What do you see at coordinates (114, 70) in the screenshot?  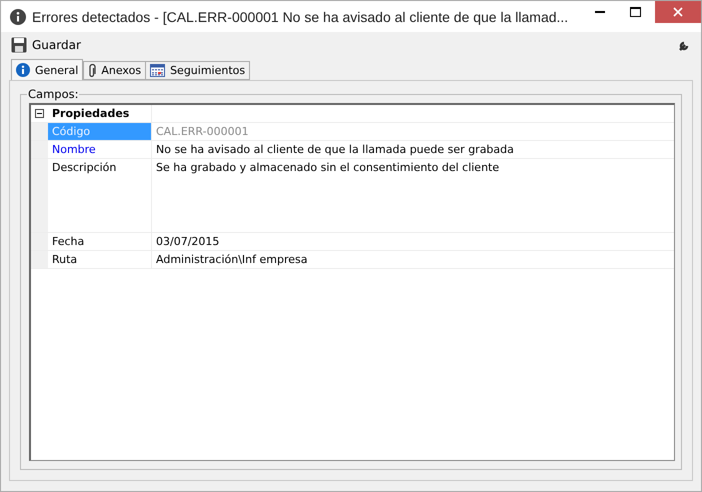 I see `tab: Anexos` at bounding box center [114, 70].